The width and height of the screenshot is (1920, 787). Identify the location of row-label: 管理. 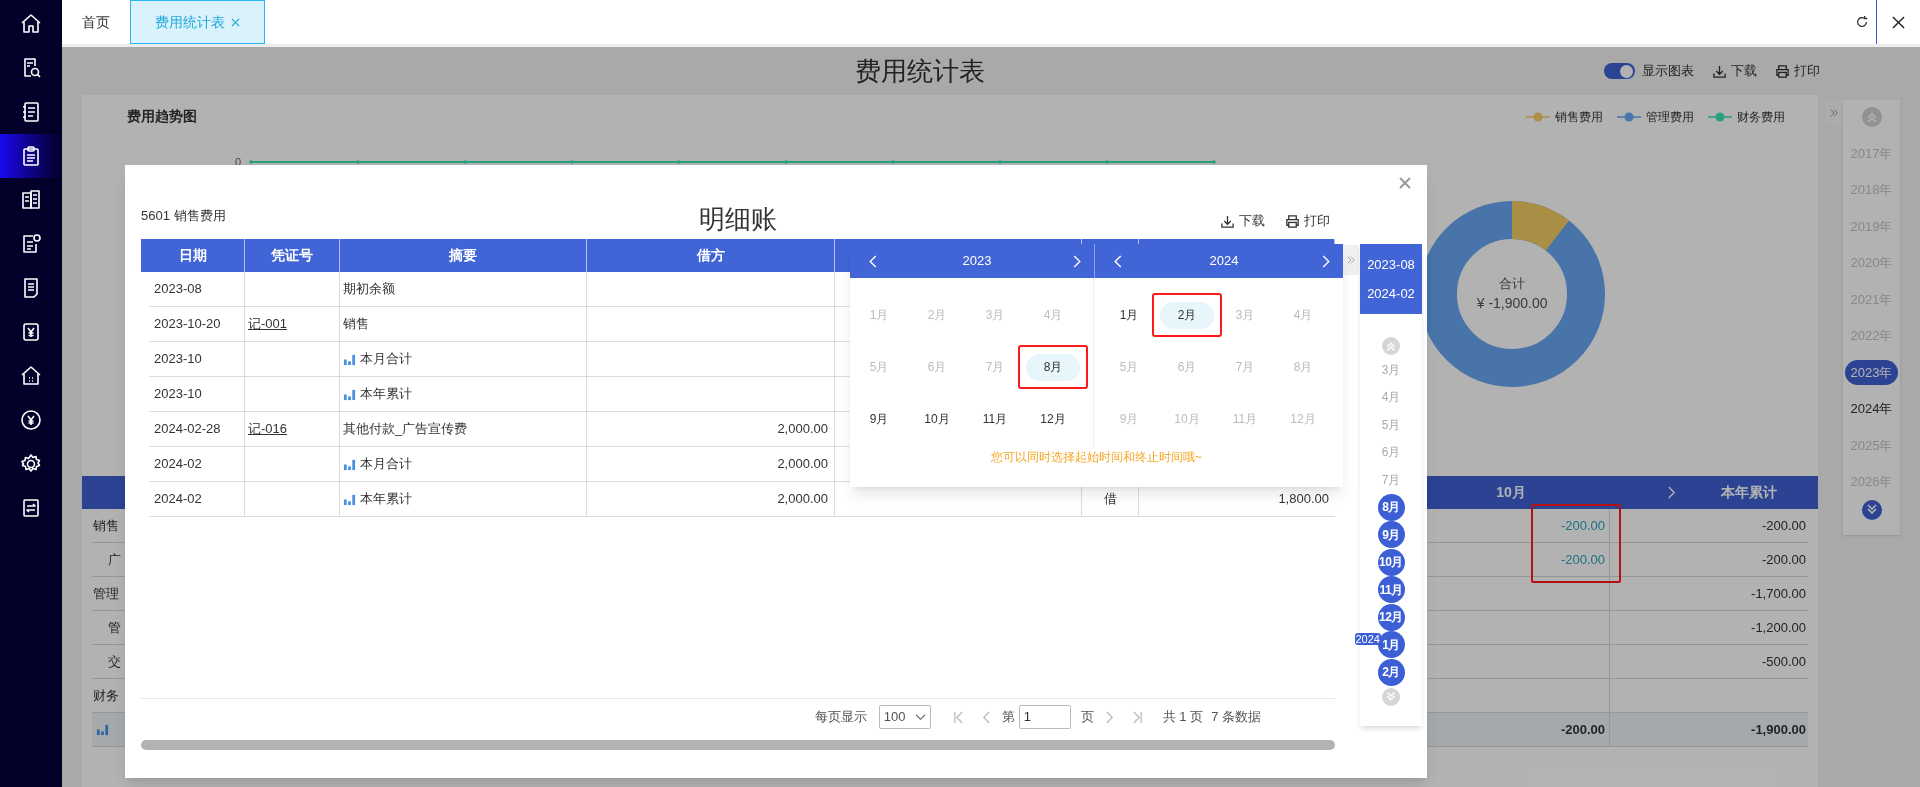
(106, 593).